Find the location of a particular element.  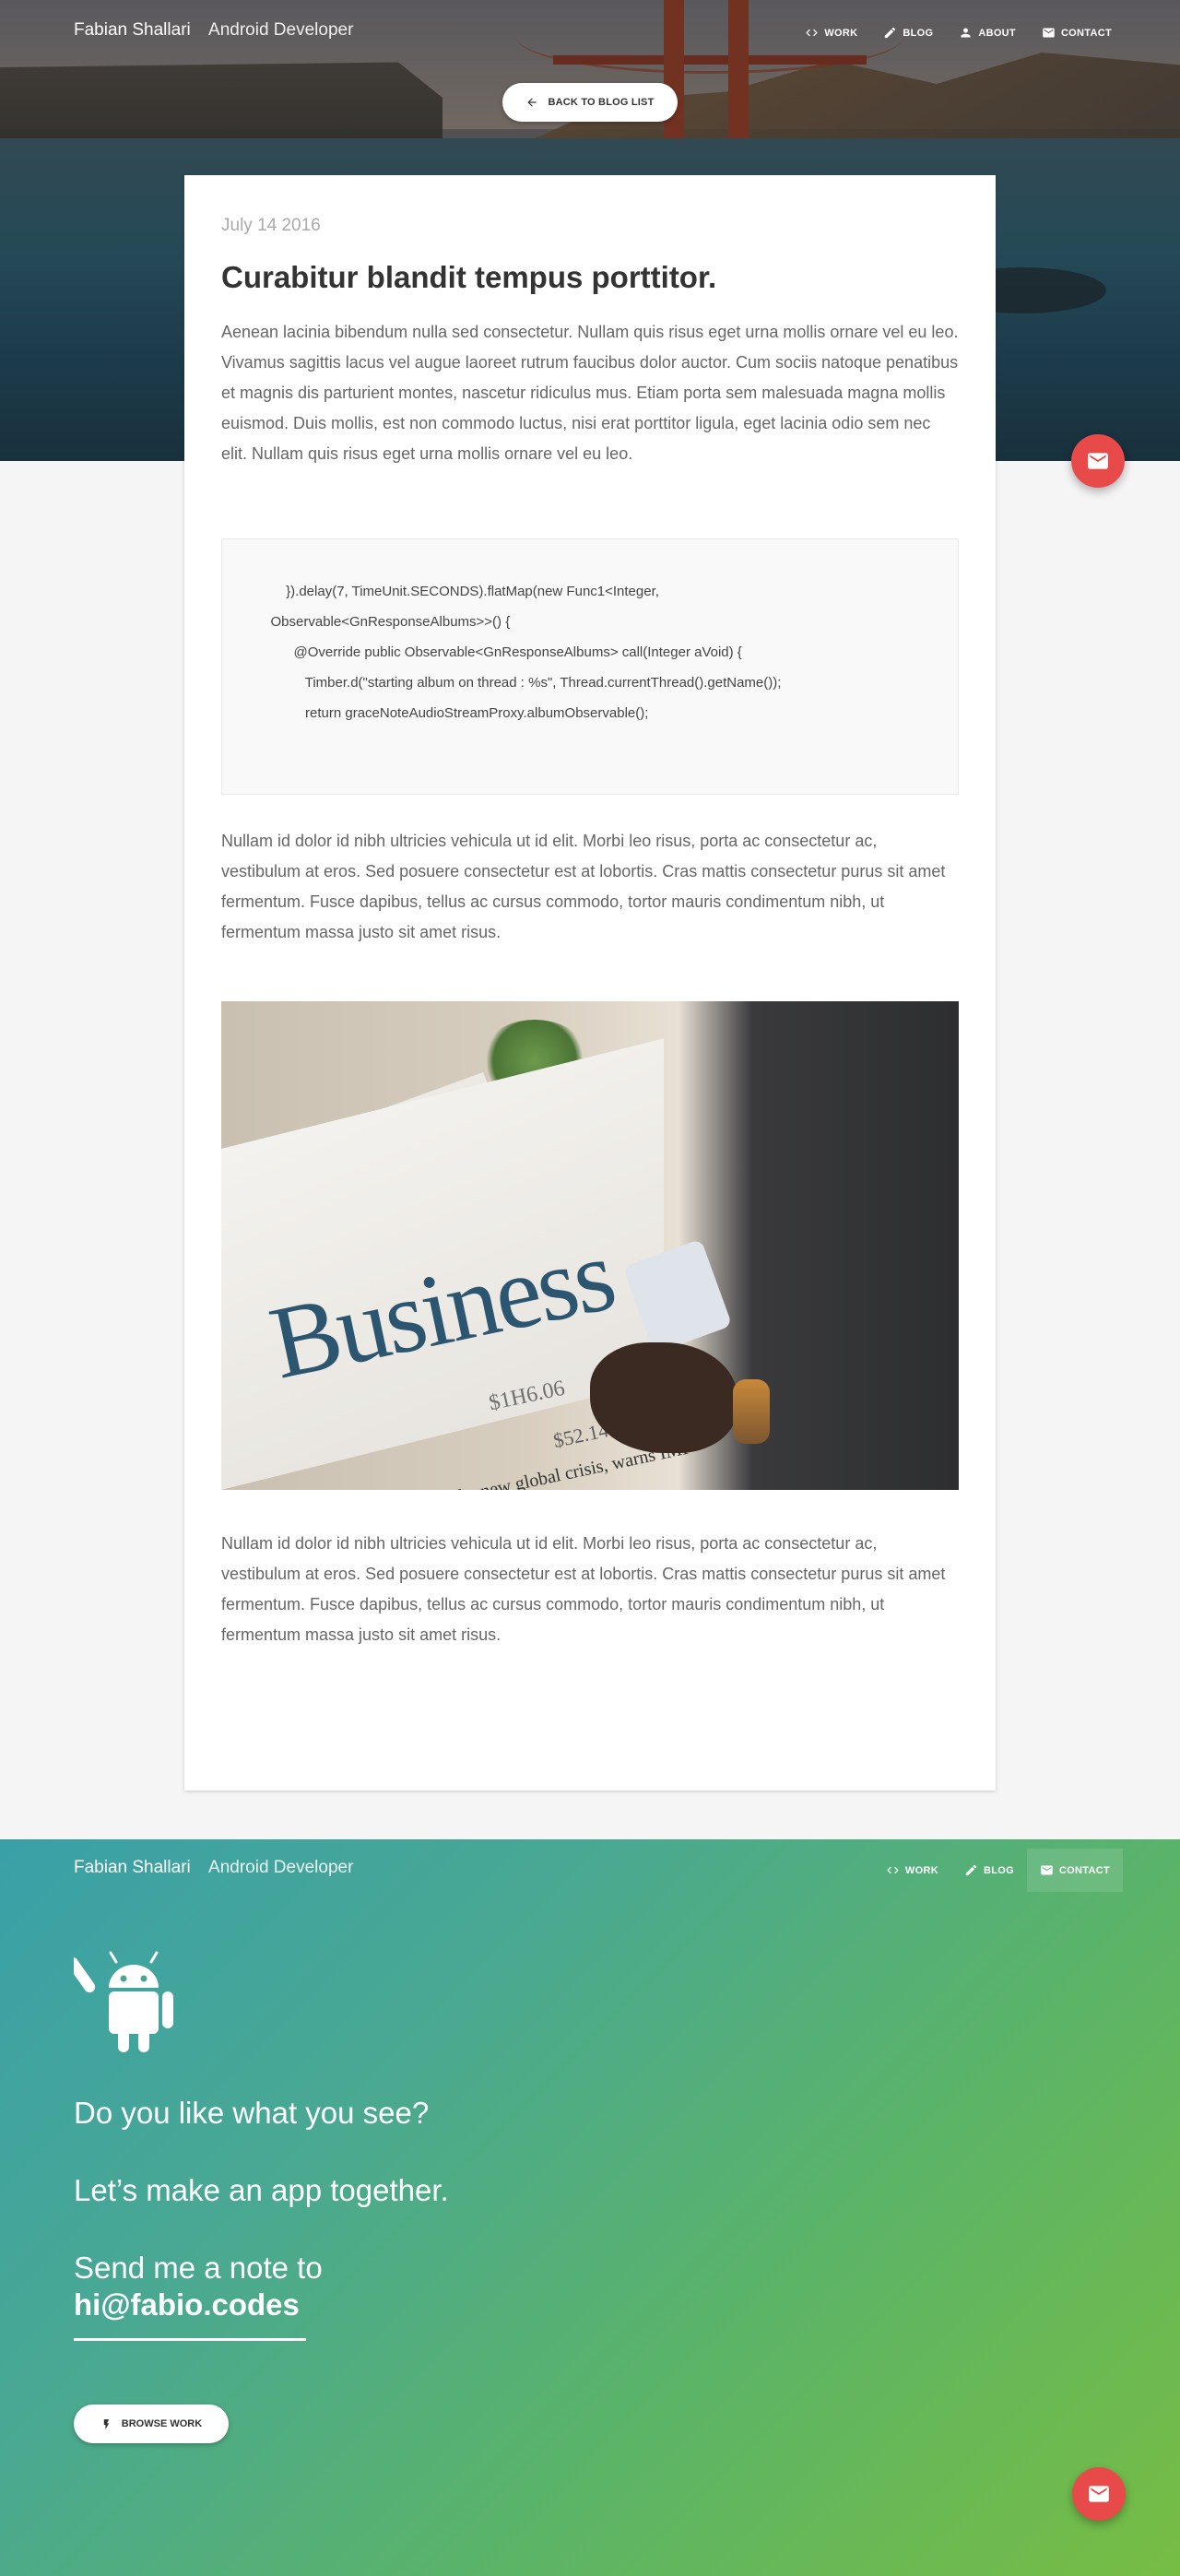

nav-contact: CONTACT is located at coordinates (1077, 32).